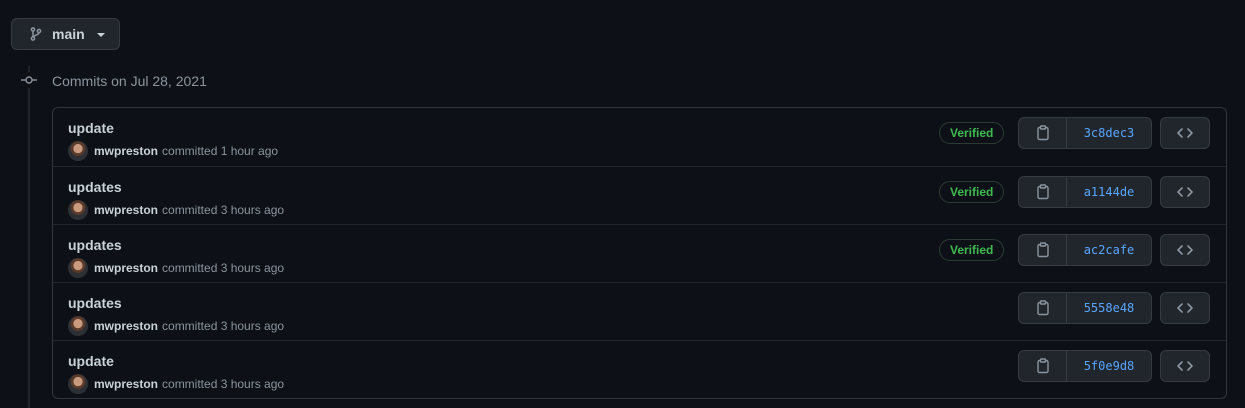  I want to click on commit-sha-group: 3c8dec3, so click(1085, 133).